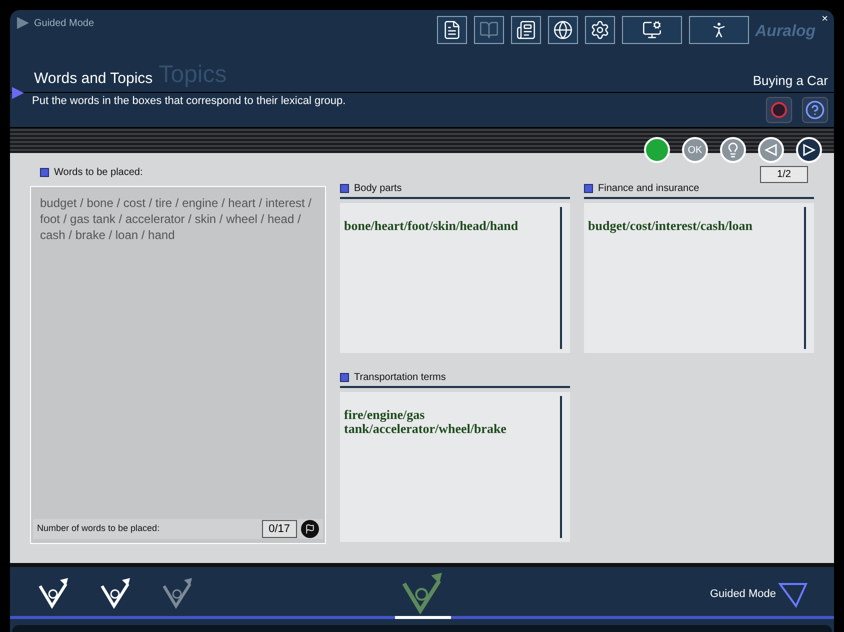 The image size is (844, 632). I want to click on mode-label: Guided Mode, so click(743, 594).